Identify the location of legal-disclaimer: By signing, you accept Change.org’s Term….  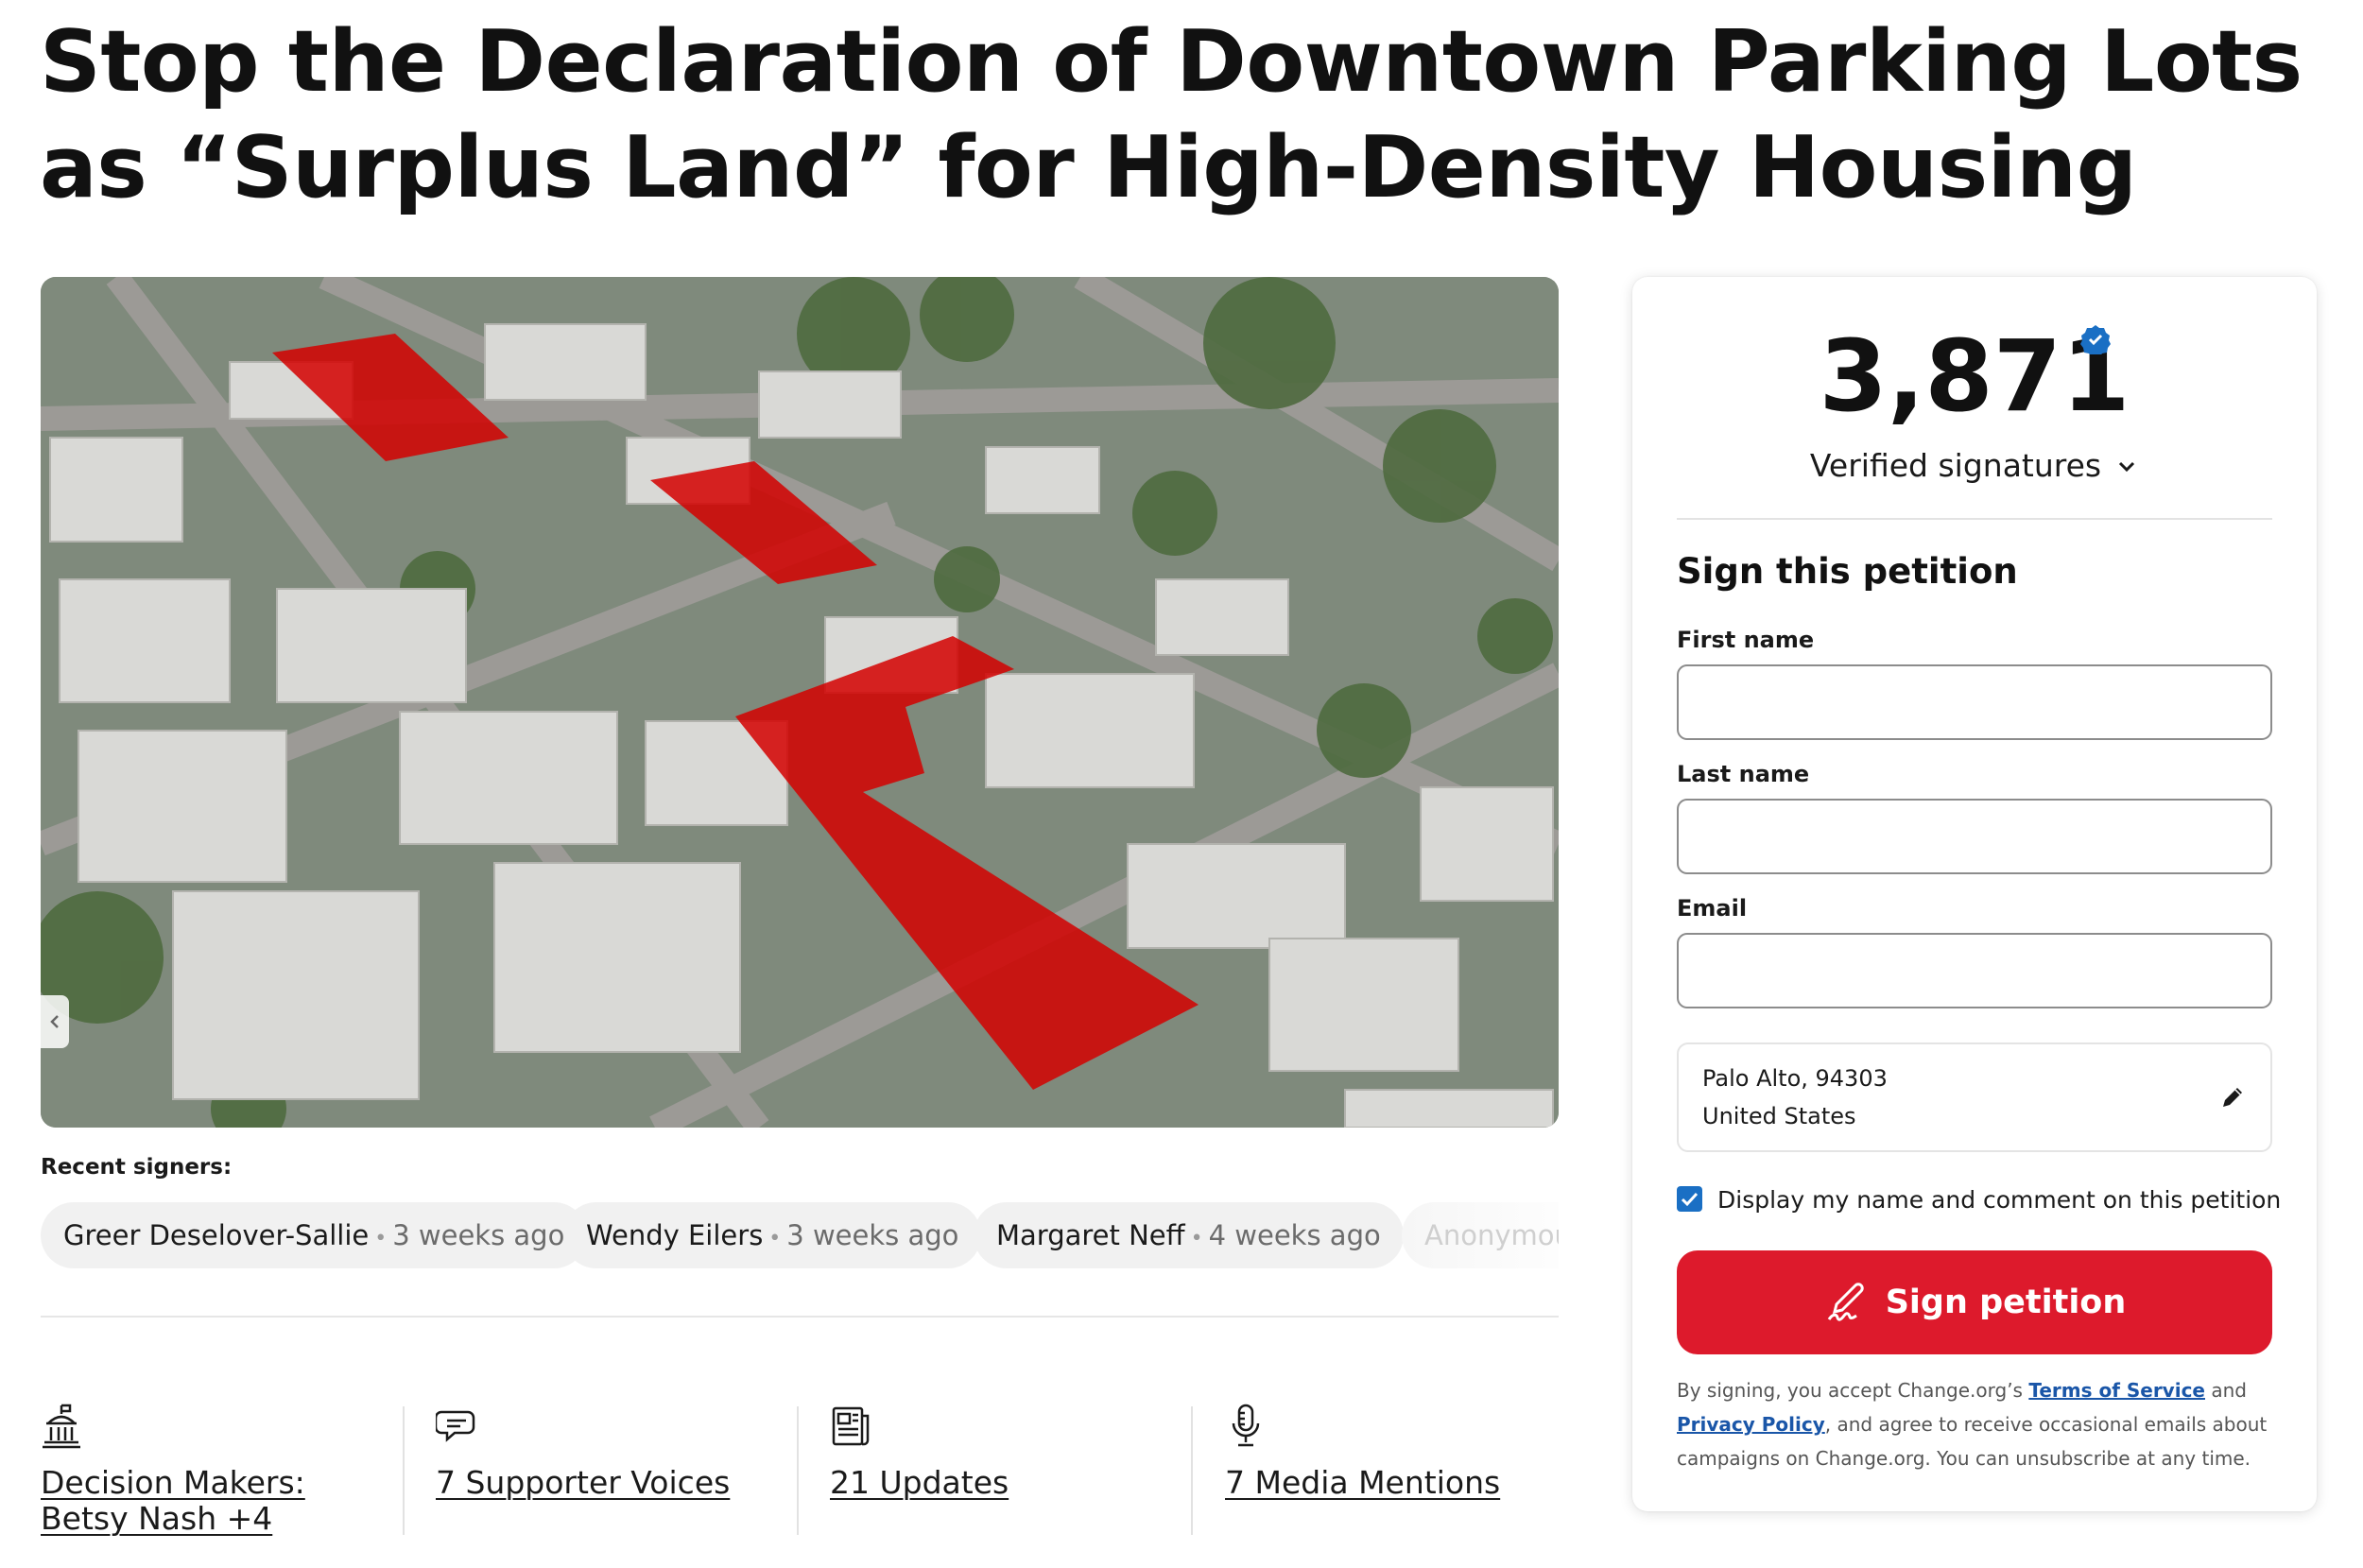
(1979, 1424).